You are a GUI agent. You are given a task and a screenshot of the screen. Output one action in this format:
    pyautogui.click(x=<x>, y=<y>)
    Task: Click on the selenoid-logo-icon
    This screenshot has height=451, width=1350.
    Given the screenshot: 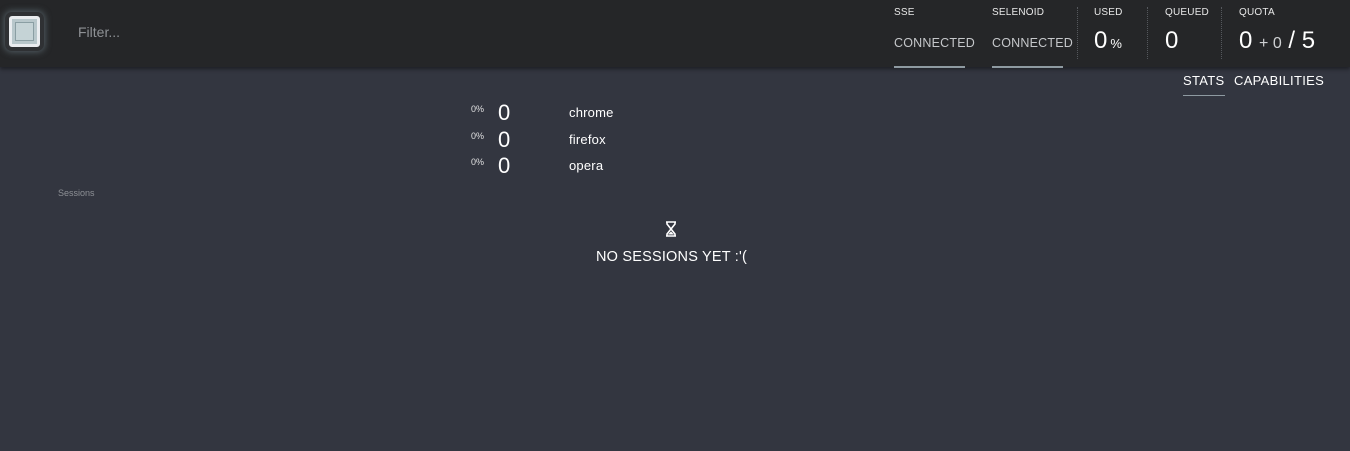 What is the action you would take?
    pyautogui.click(x=24, y=31)
    